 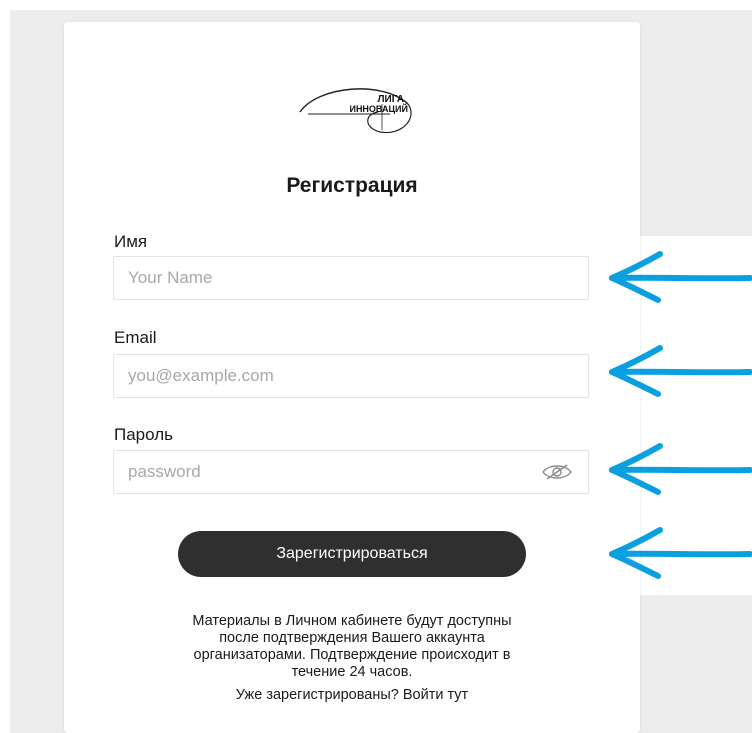 I want to click on register-button: Зарегистрироваться, so click(x=352, y=554).